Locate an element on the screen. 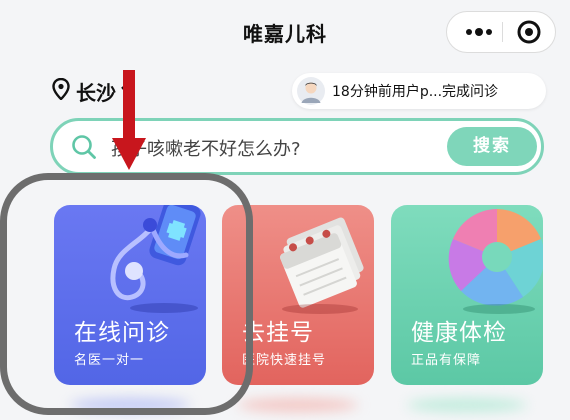  mini-program-capsule is located at coordinates (501, 32).